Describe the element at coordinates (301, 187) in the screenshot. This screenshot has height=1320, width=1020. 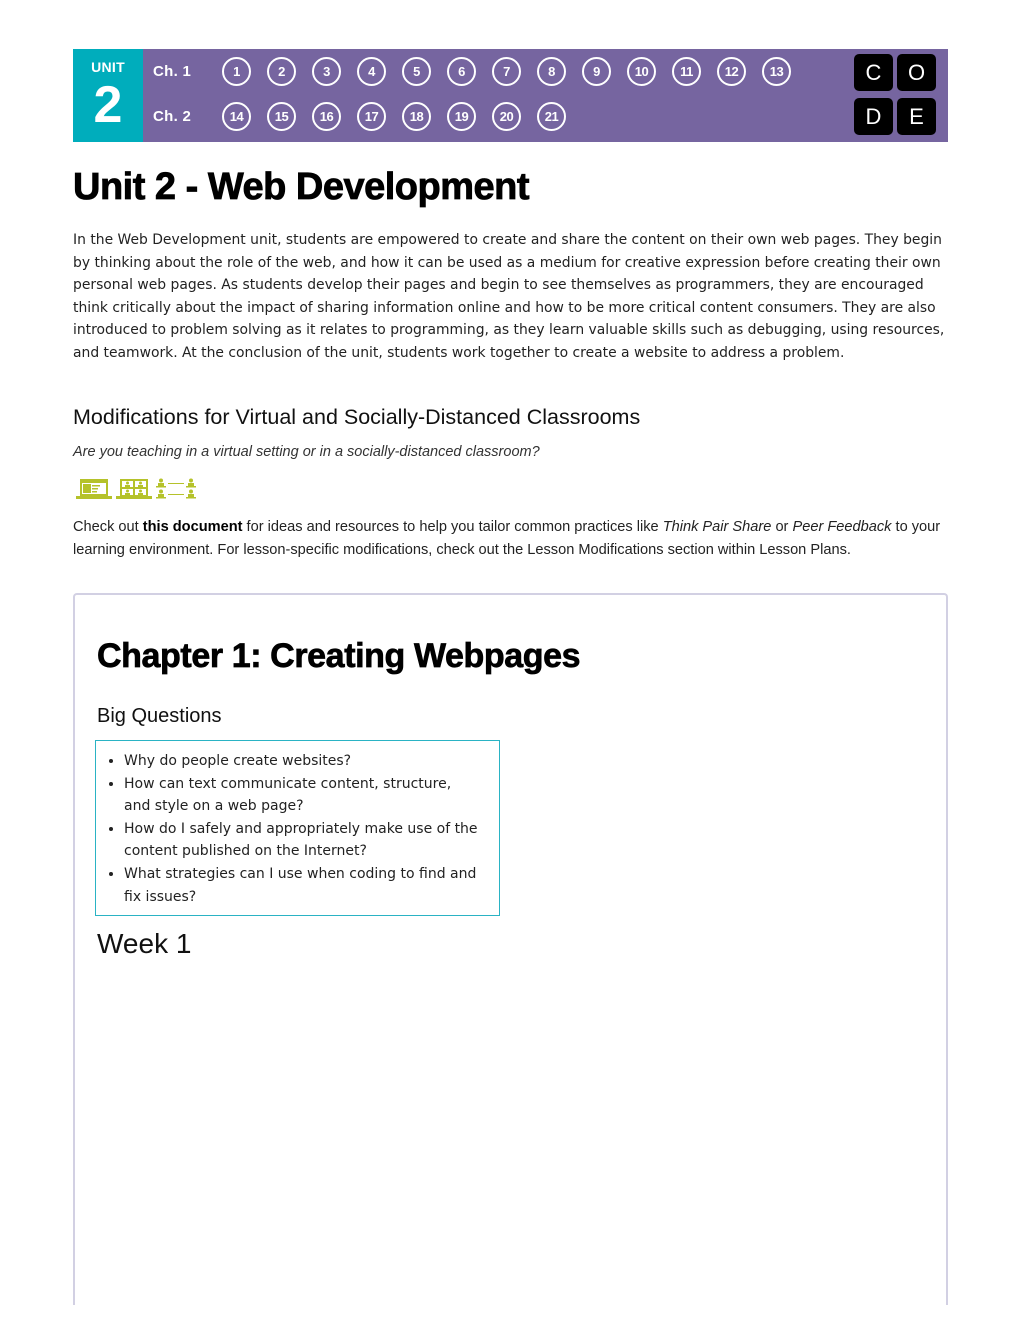
I see `page-title: Unit 2 - Web Development` at that location.